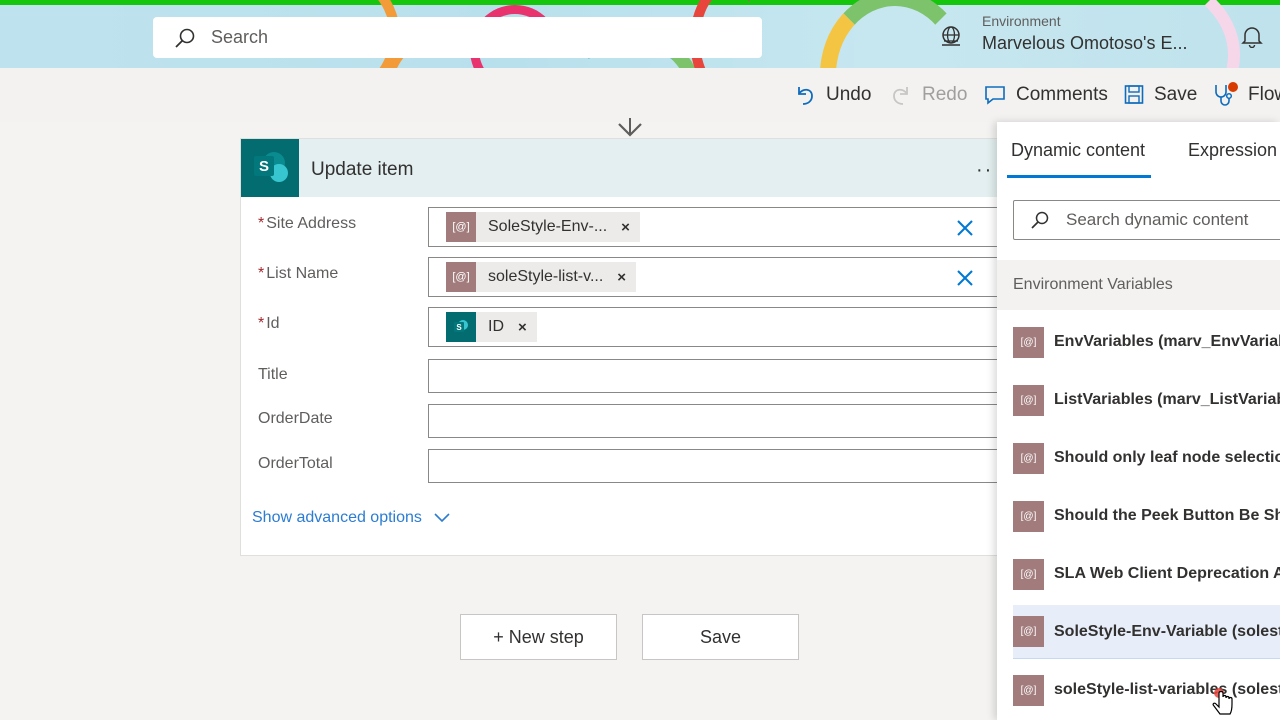 This screenshot has width=1280, height=720. I want to click on flow-checker-button: Flow, so click(1246, 95).